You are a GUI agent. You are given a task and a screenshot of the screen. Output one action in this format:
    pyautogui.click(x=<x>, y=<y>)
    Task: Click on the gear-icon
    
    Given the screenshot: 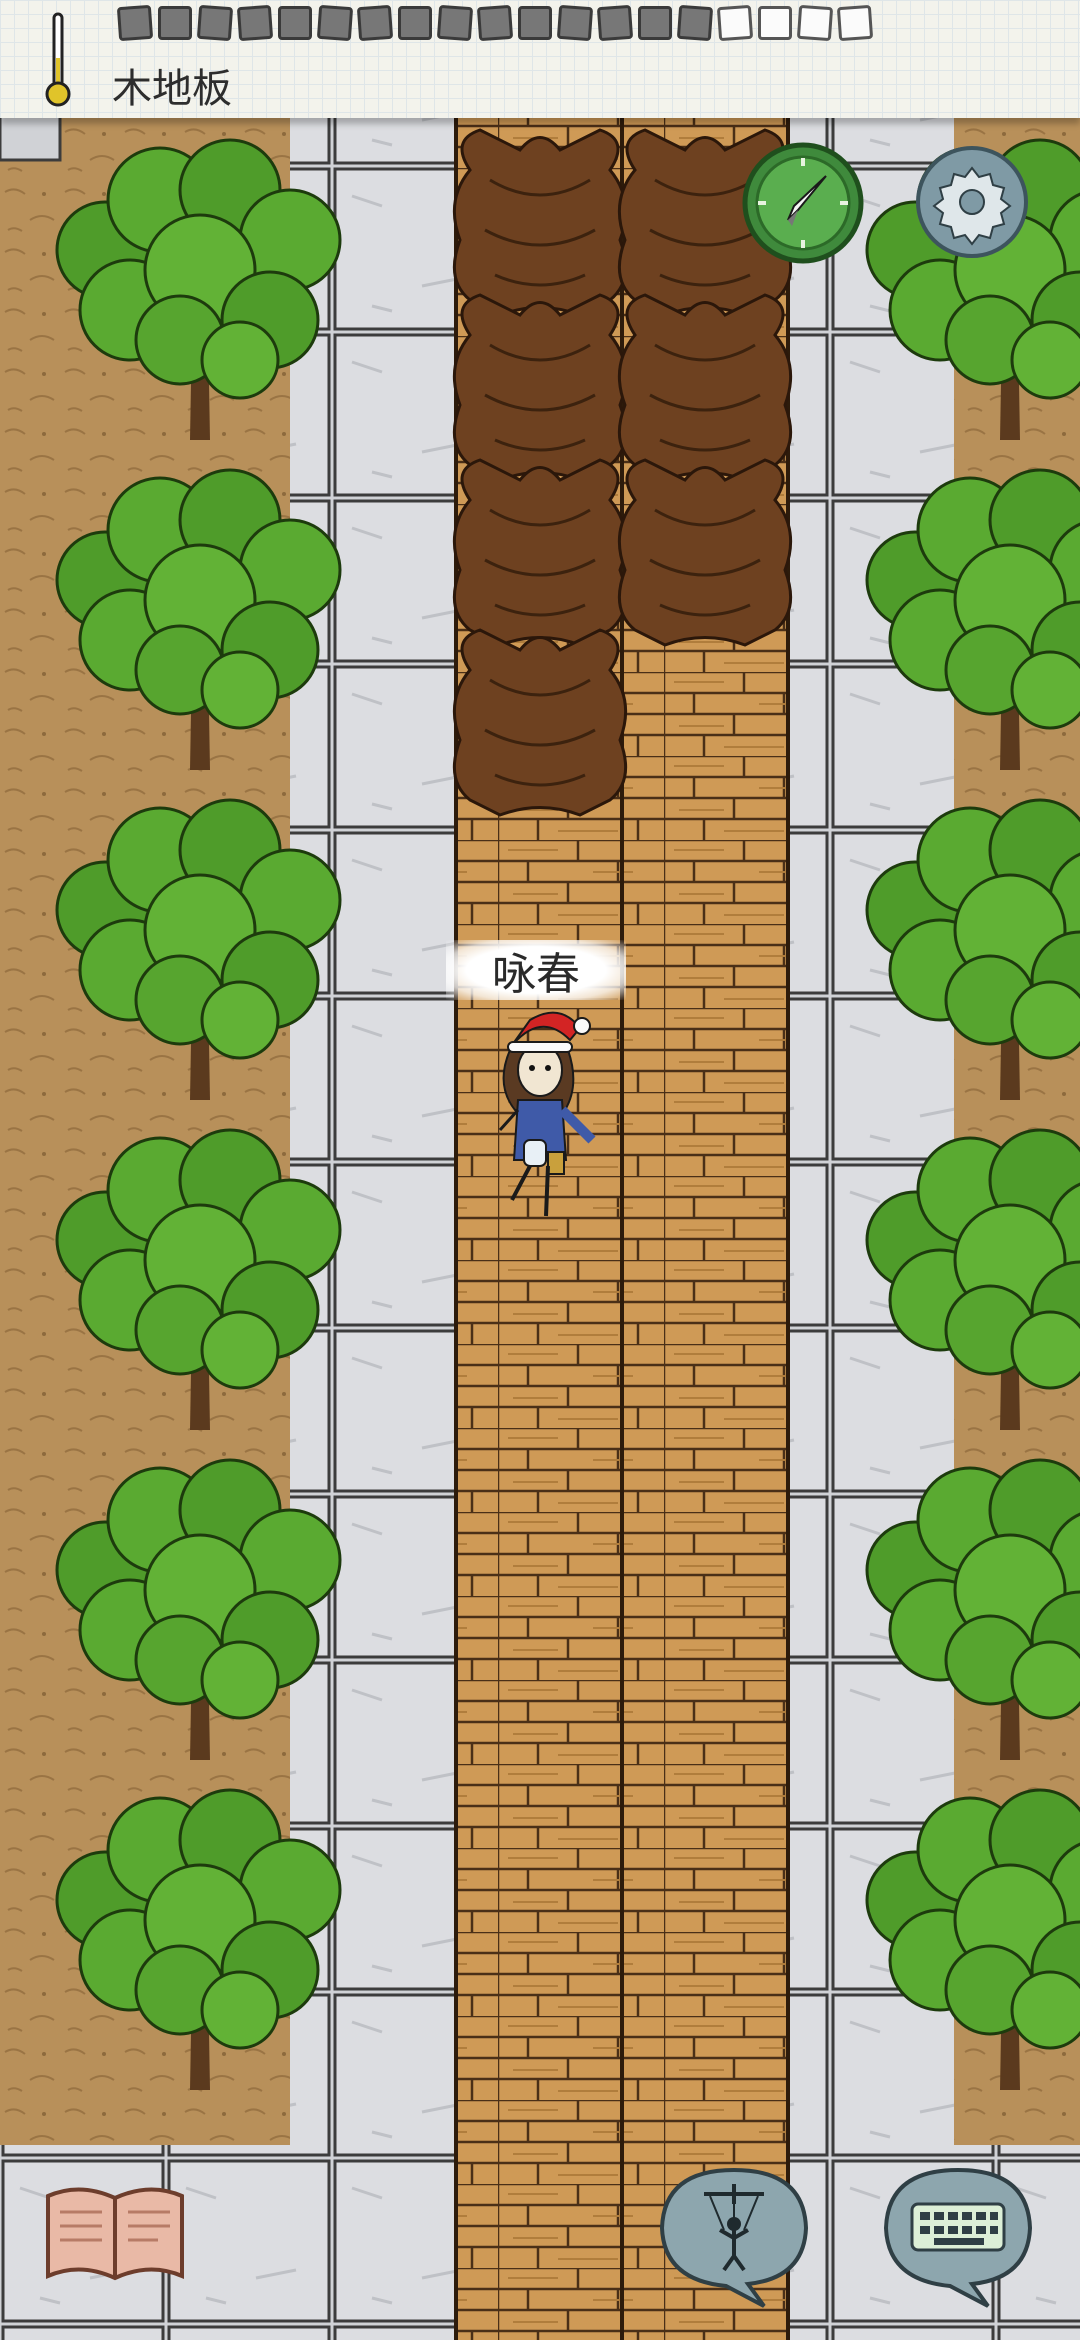 What is the action you would take?
    pyautogui.click(x=972, y=202)
    